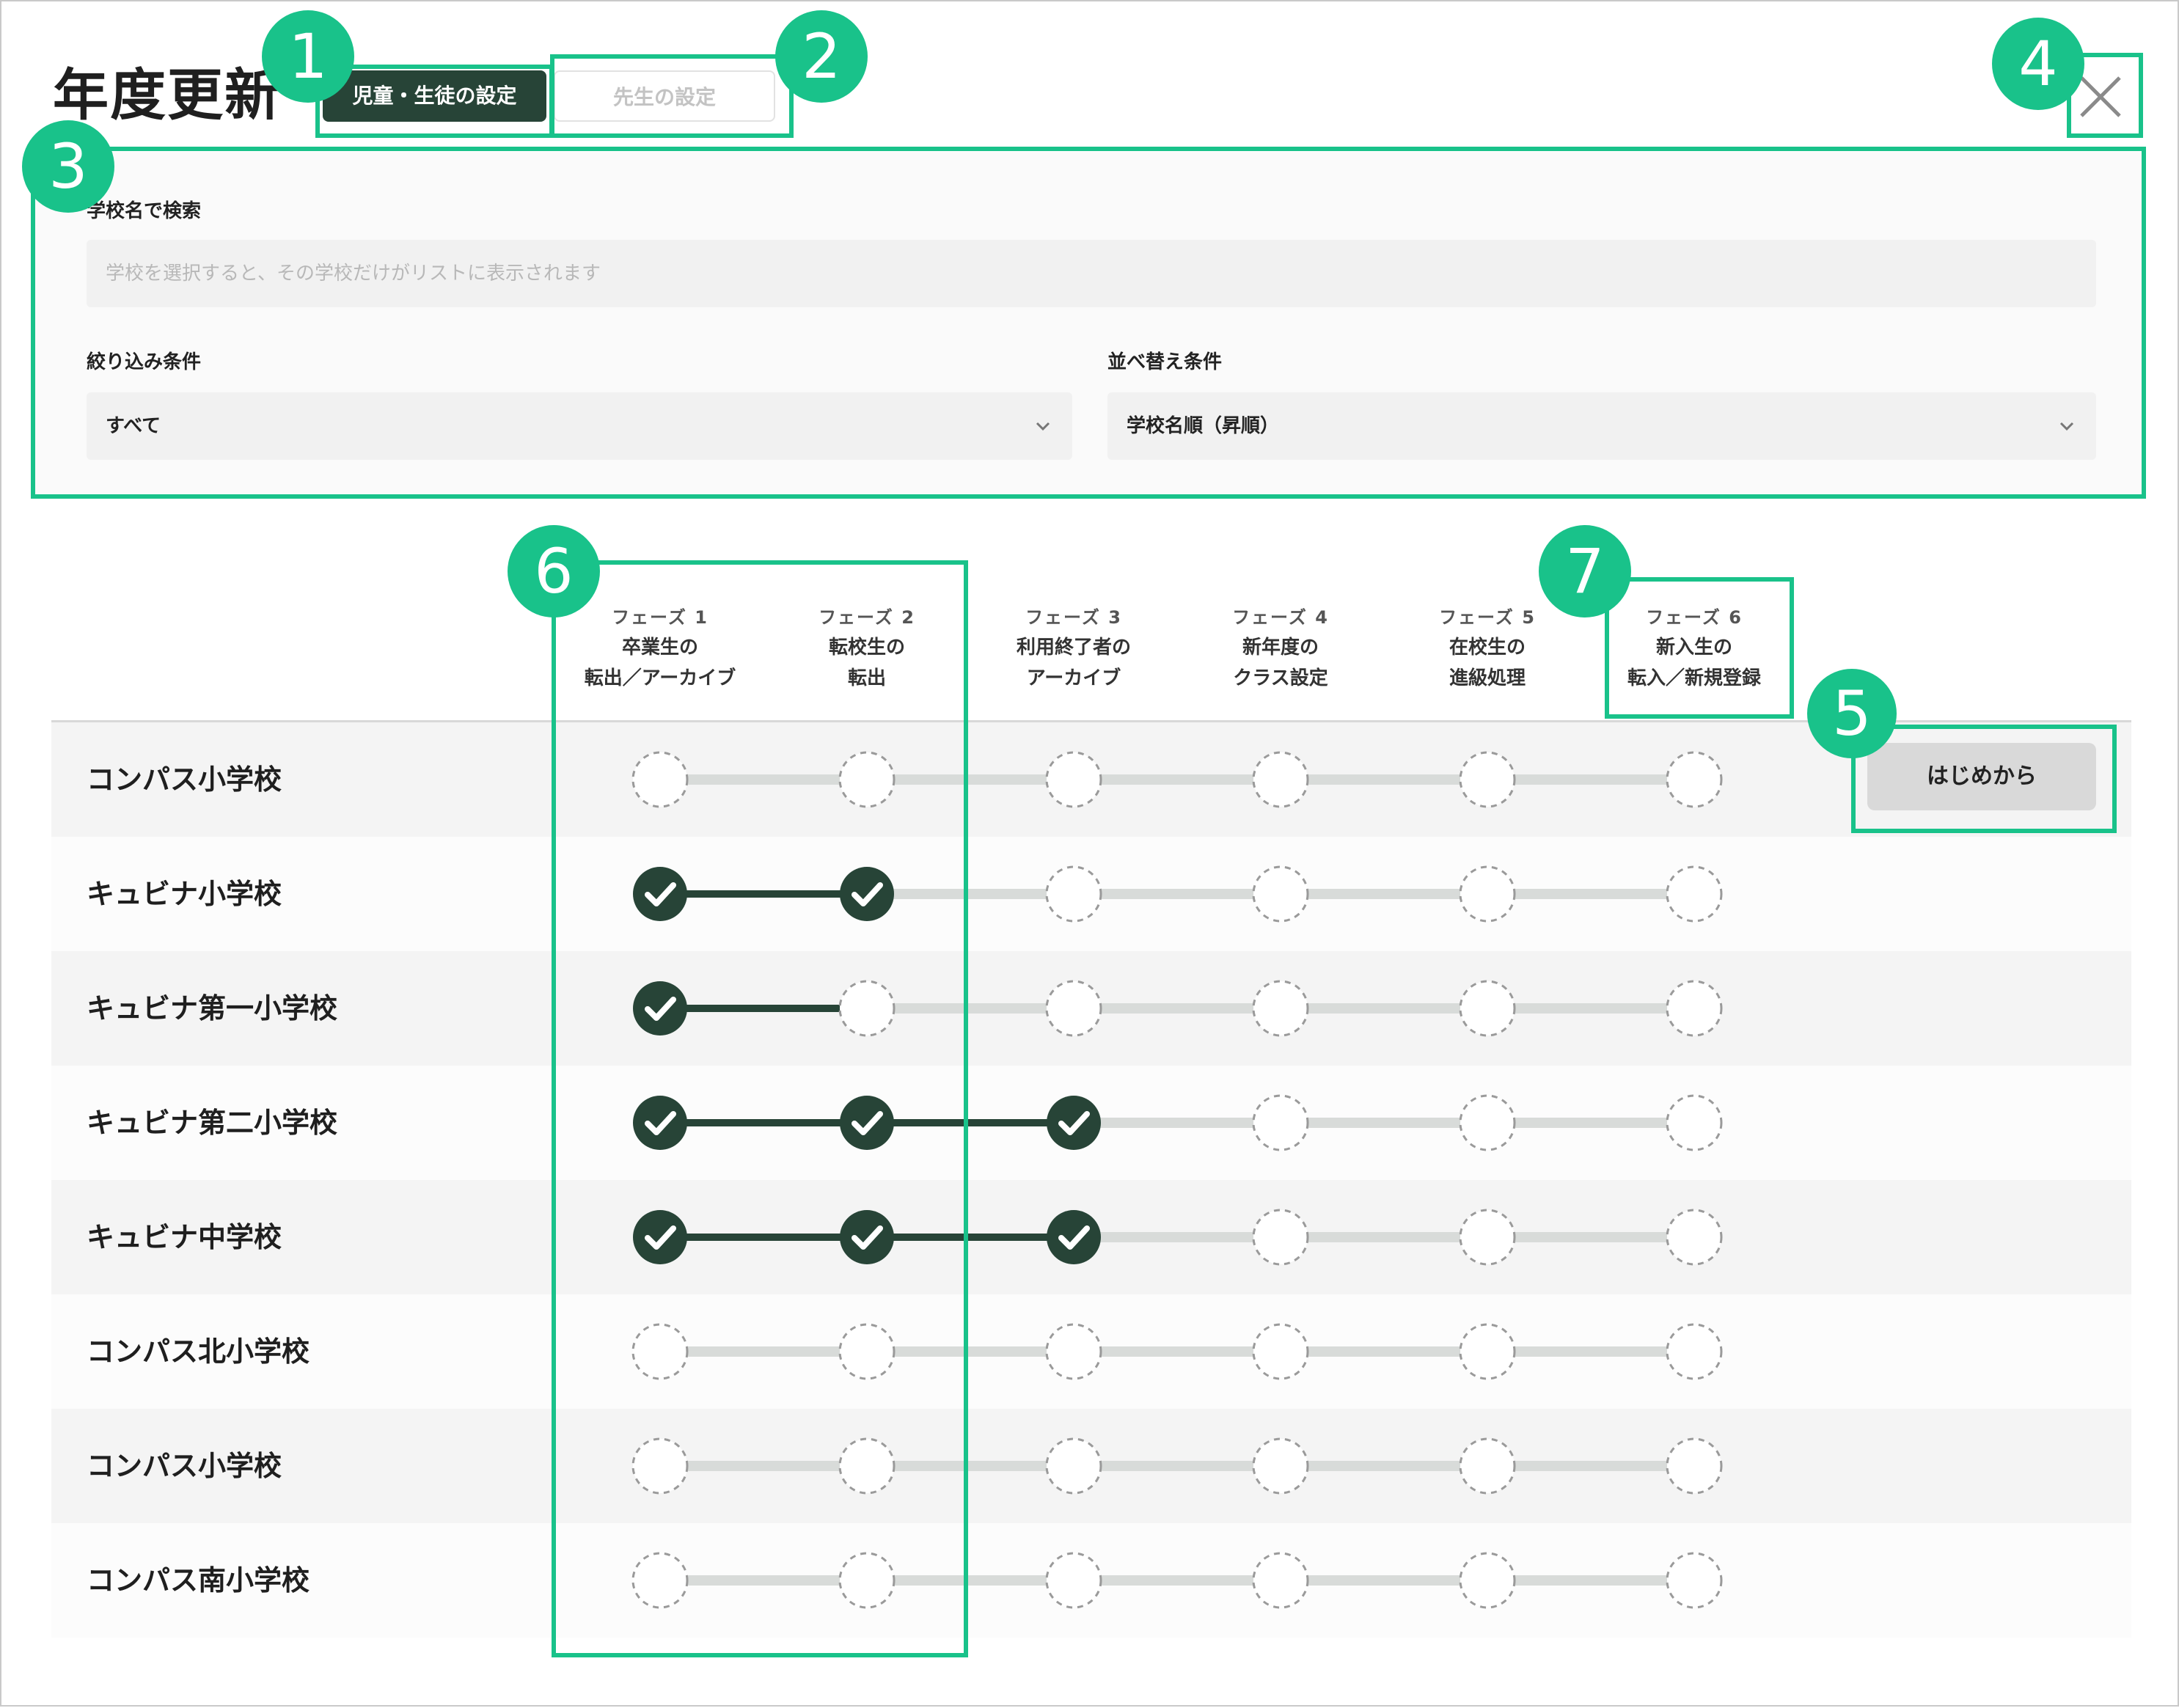 The width and height of the screenshot is (2179, 1708). I want to click on annotation-badge-2: 2, so click(821, 56).